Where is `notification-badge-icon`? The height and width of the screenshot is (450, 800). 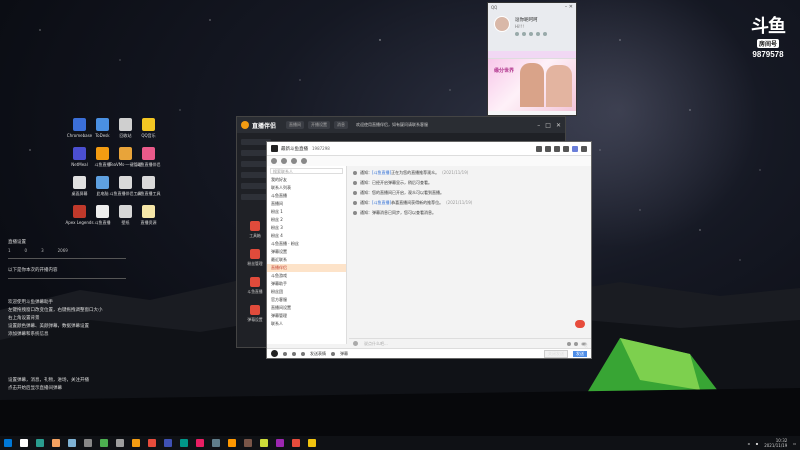 notification-badge-icon is located at coordinates (580, 324).